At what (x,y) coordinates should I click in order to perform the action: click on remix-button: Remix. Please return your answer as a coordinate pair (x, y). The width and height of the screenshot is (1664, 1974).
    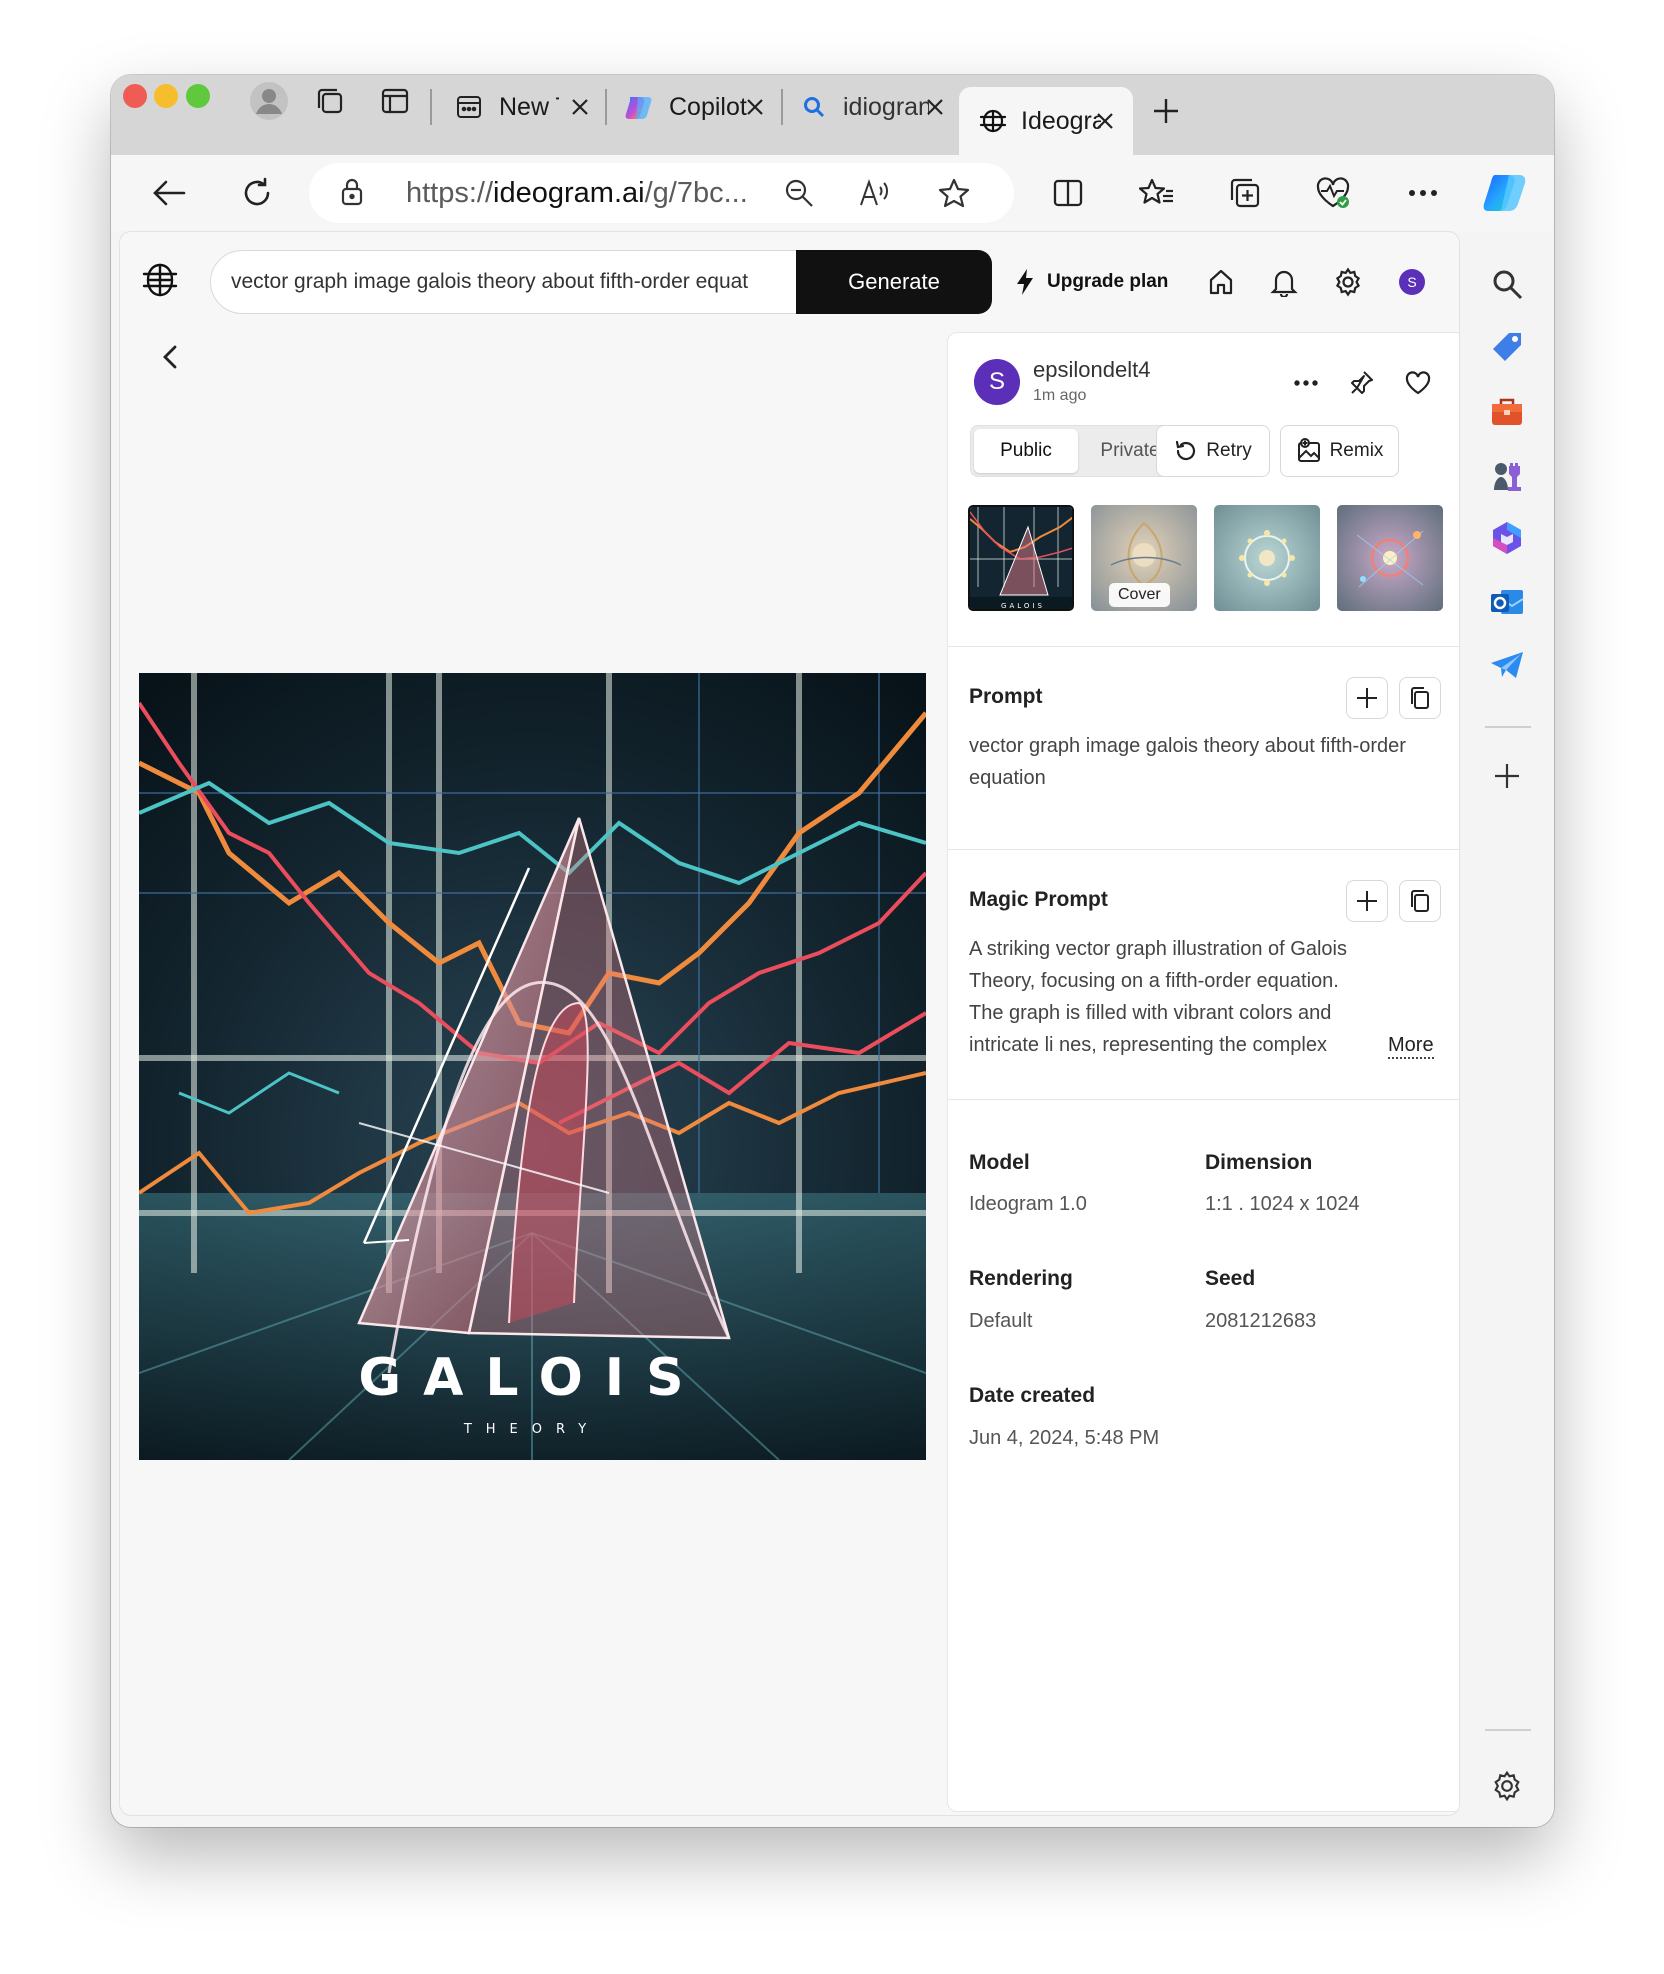
    Looking at the image, I should click on (1339, 451).